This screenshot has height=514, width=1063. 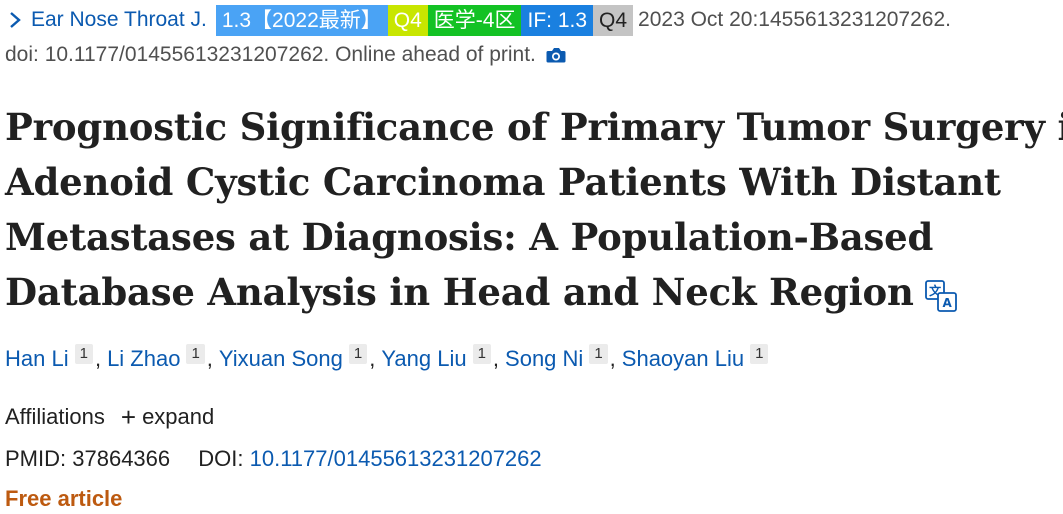 I want to click on author-link: Han Li, so click(x=37, y=358).